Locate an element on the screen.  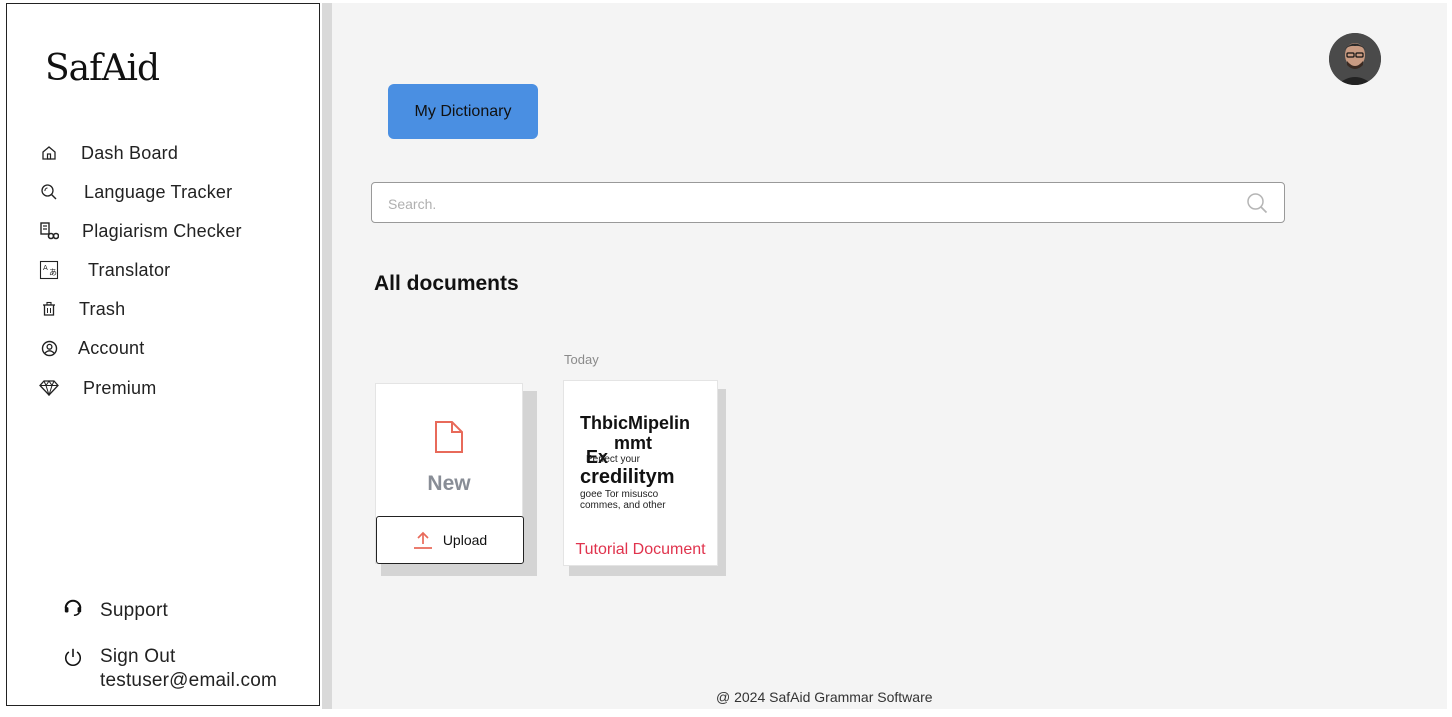
sidebar-item-plagiarism-checker: Plagiarism Checker is located at coordinates (140, 231).